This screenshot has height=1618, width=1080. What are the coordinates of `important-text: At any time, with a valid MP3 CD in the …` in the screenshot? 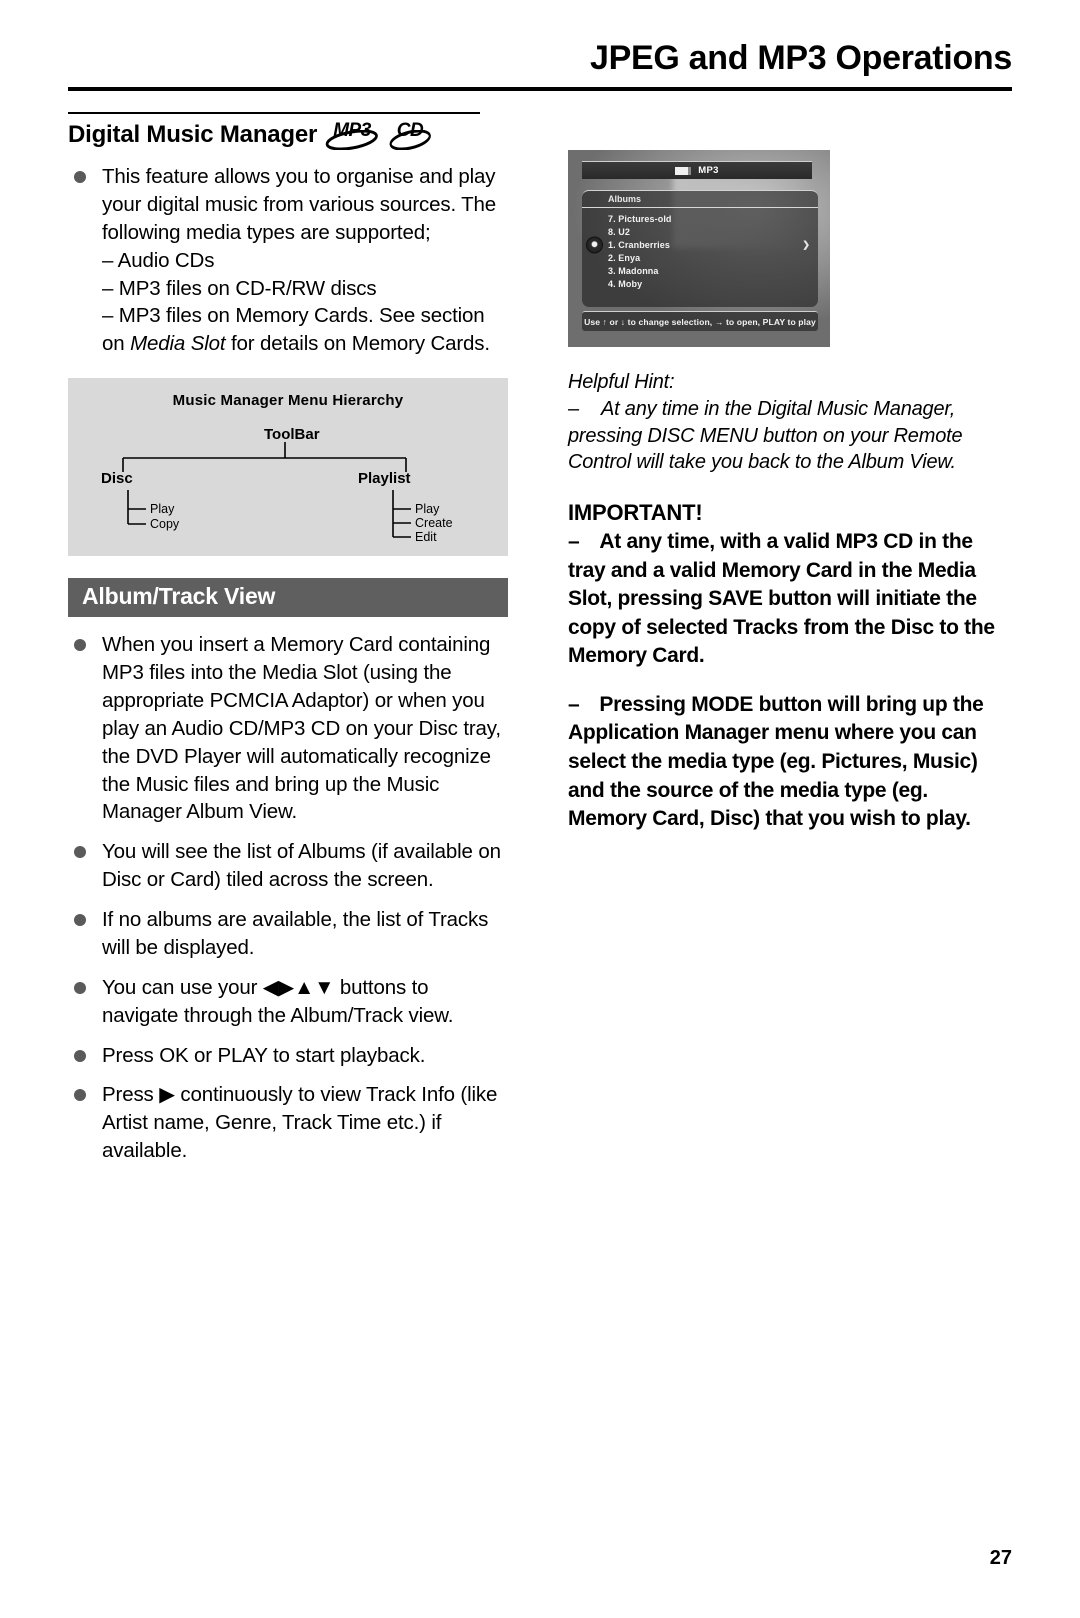 It's located at (781, 599).